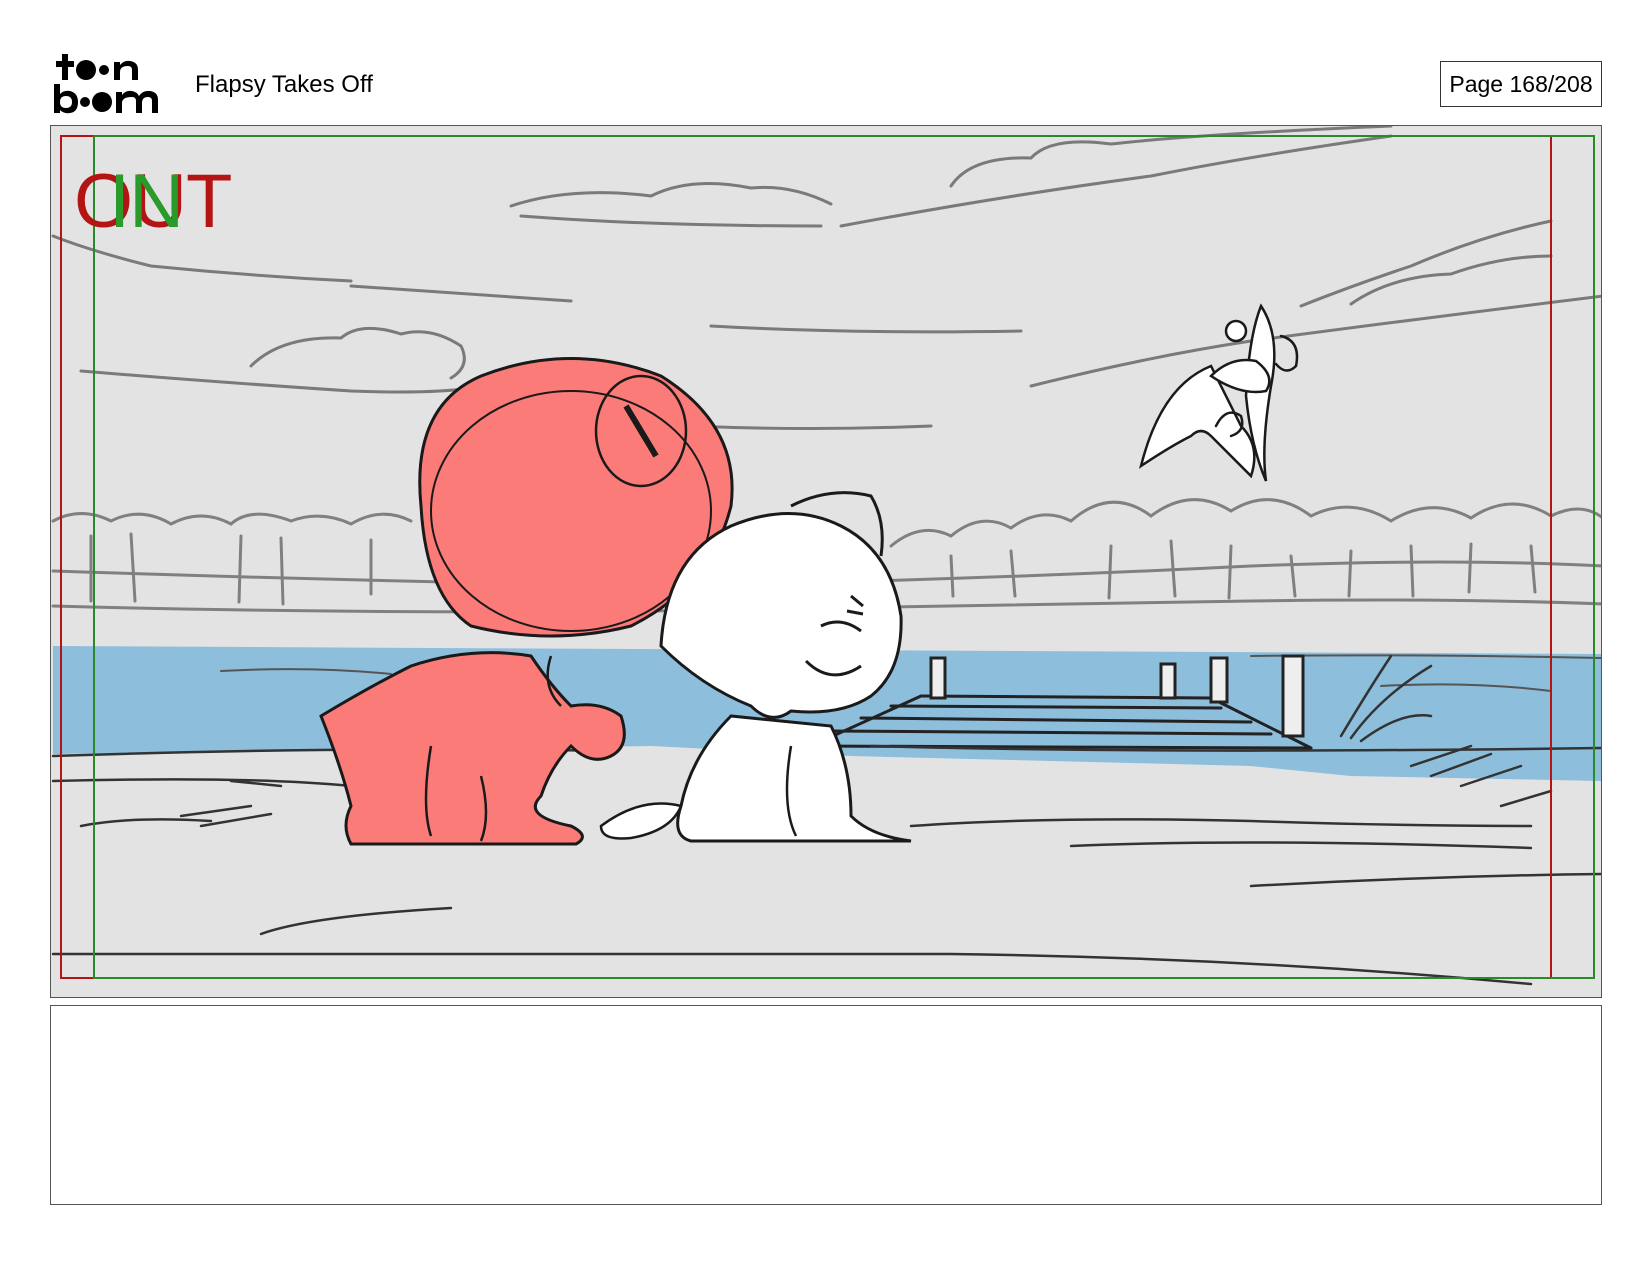  What do you see at coordinates (284, 84) in the screenshot?
I see `storyboard-title: Flapsy Takes Off` at bounding box center [284, 84].